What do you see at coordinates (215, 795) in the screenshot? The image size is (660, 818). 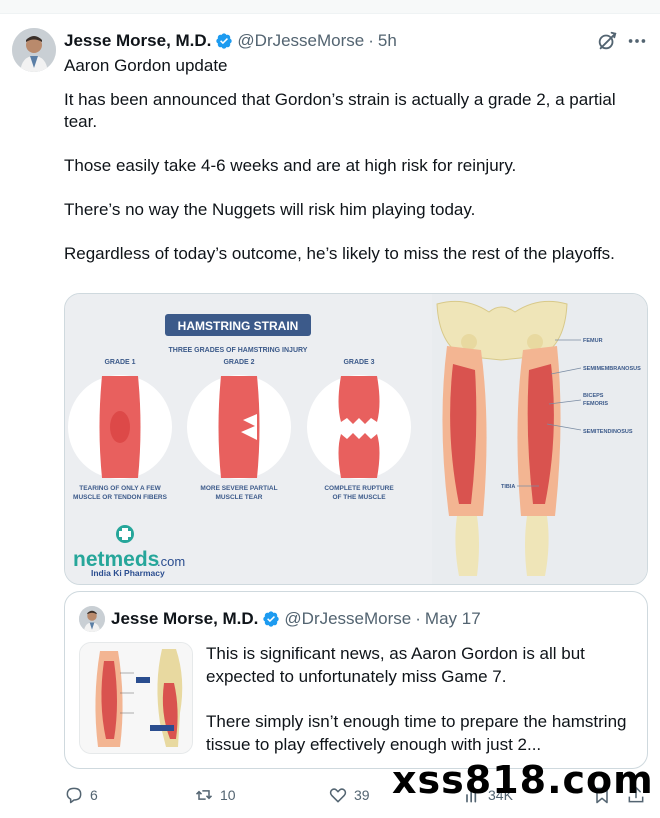 I see `repost-button: 10` at bounding box center [215, 795].